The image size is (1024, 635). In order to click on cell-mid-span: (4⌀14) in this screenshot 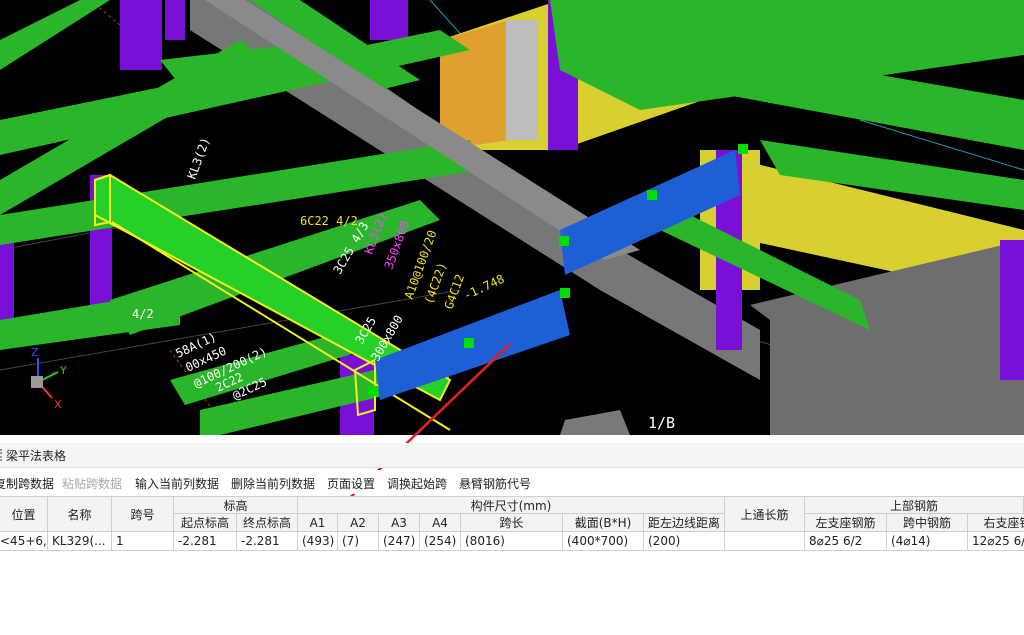, I will do `click(927, 541)`.